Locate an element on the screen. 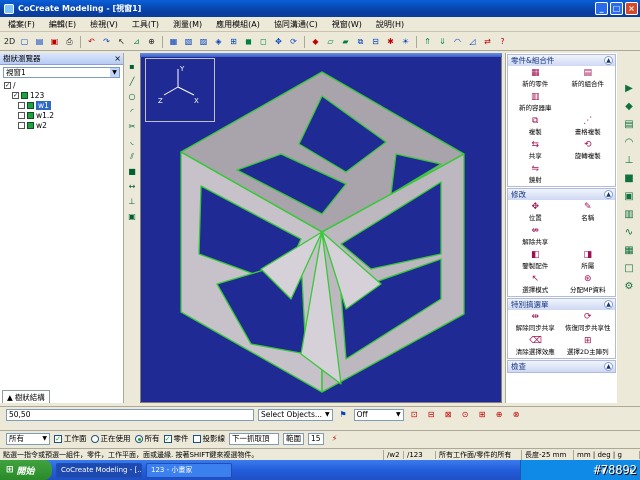 This screenshot has height=480, width=640. constraint-icon: ⊥ is located at coordinates (132, 202).